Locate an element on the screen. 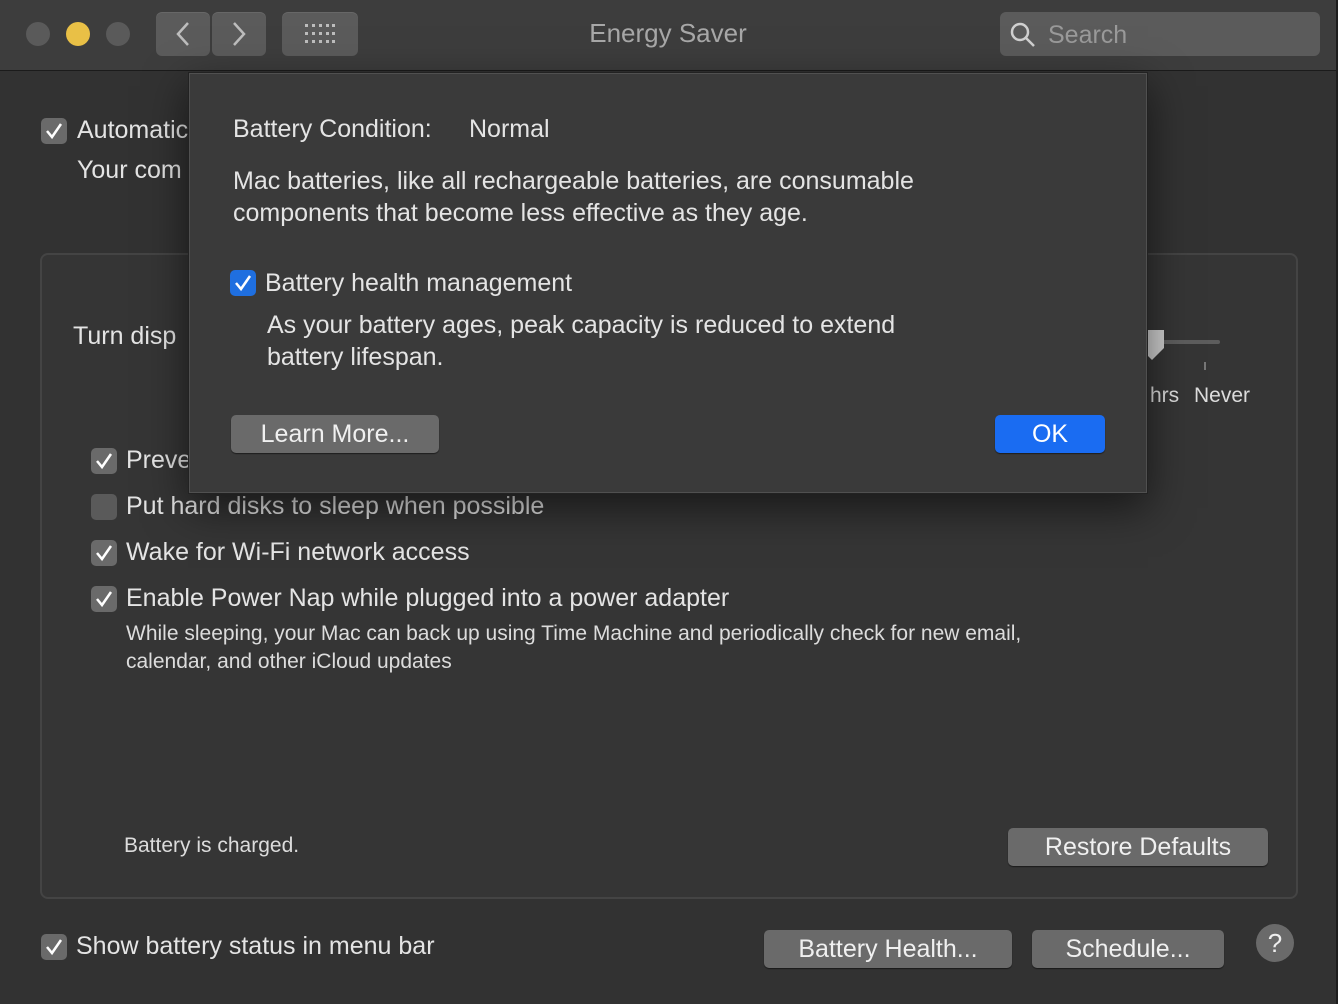  search-field is located at coordinates (1160, 34).